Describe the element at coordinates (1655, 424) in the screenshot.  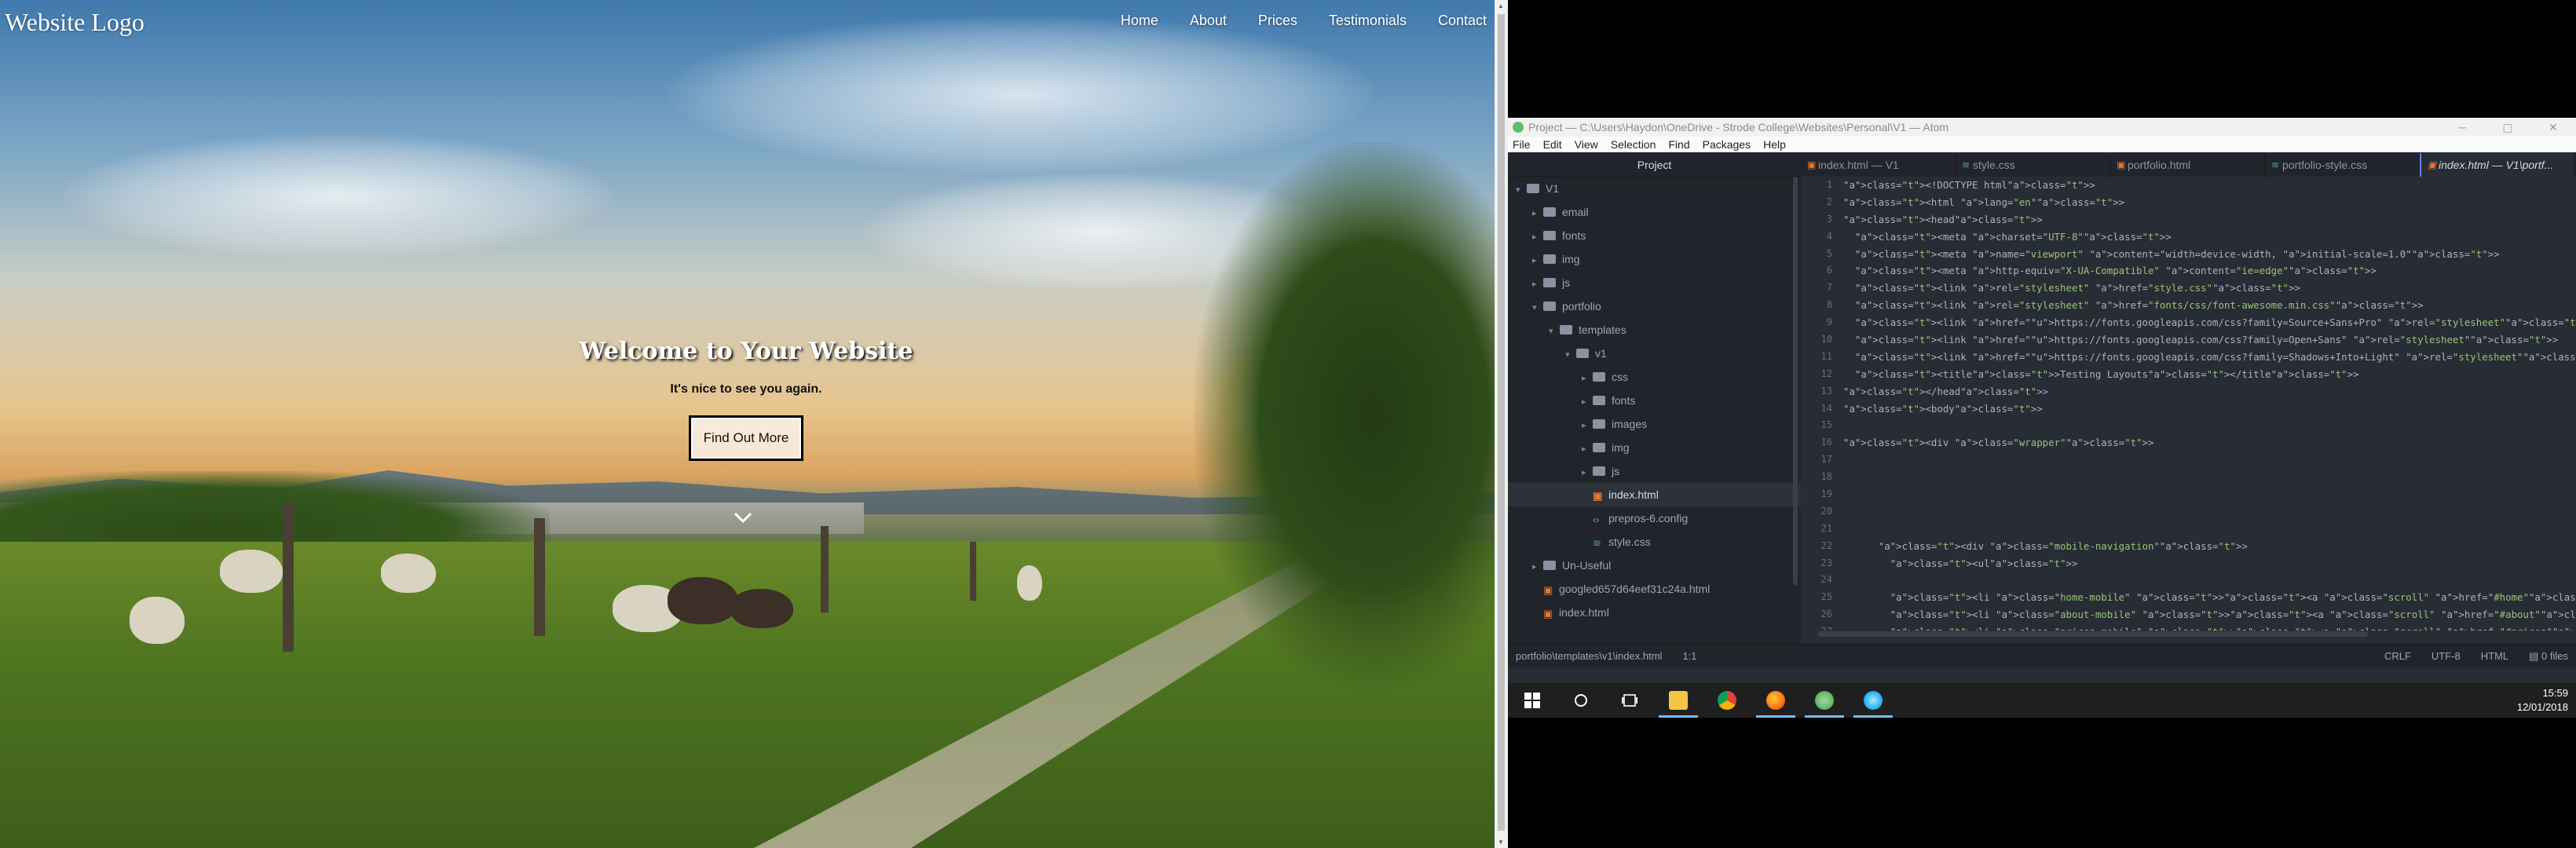
I see `tree-item: ▸ images` at that location.